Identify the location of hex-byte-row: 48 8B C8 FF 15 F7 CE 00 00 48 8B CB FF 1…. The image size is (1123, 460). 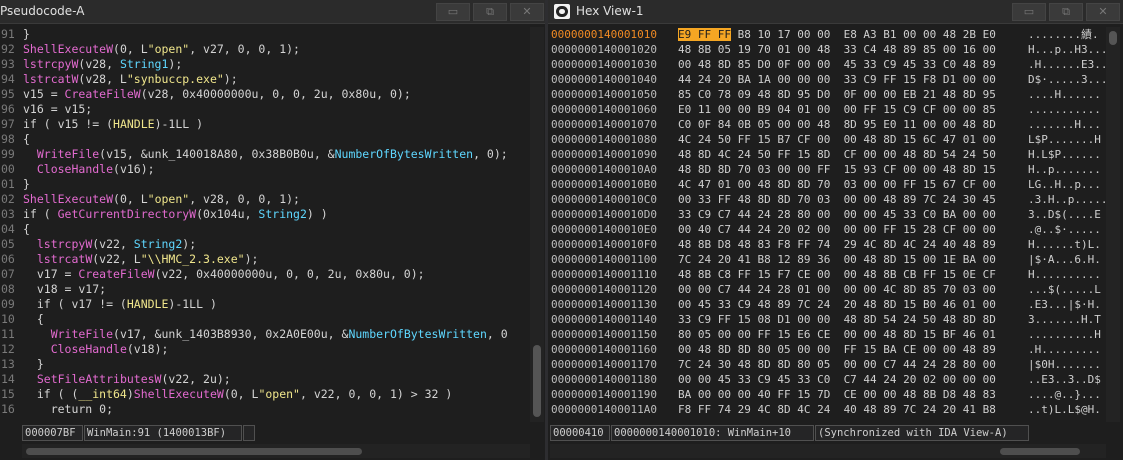
(850, 274).